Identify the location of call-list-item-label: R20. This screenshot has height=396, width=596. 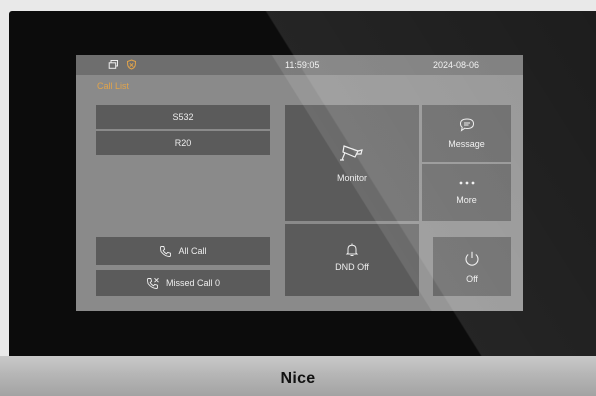
(183, 143).